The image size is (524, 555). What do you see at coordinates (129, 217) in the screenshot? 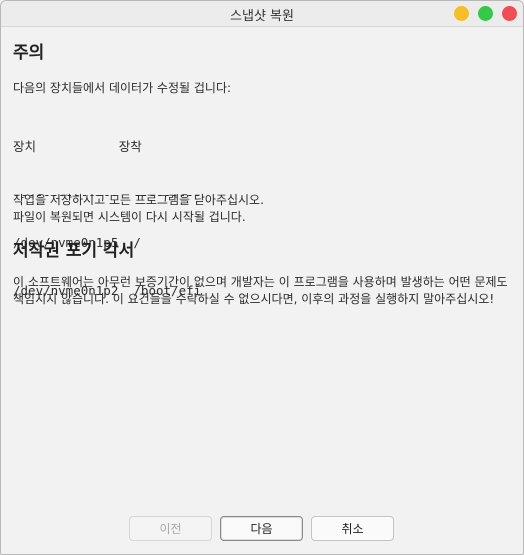
I see `note-line: 파일이 복원되면 시스템이 다시 시작될 겁니다.` at bounding box center [129, 217].